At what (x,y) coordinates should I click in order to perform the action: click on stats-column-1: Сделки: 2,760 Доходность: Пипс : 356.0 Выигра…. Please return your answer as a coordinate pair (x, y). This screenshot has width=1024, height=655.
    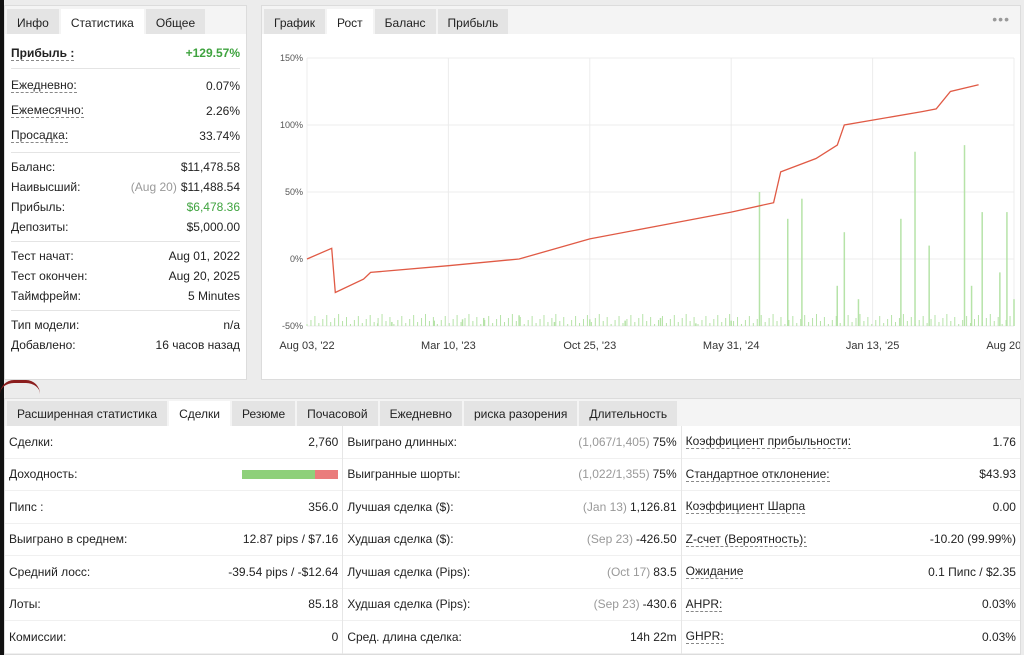
    Looking at the image, I should click on (174, 540).